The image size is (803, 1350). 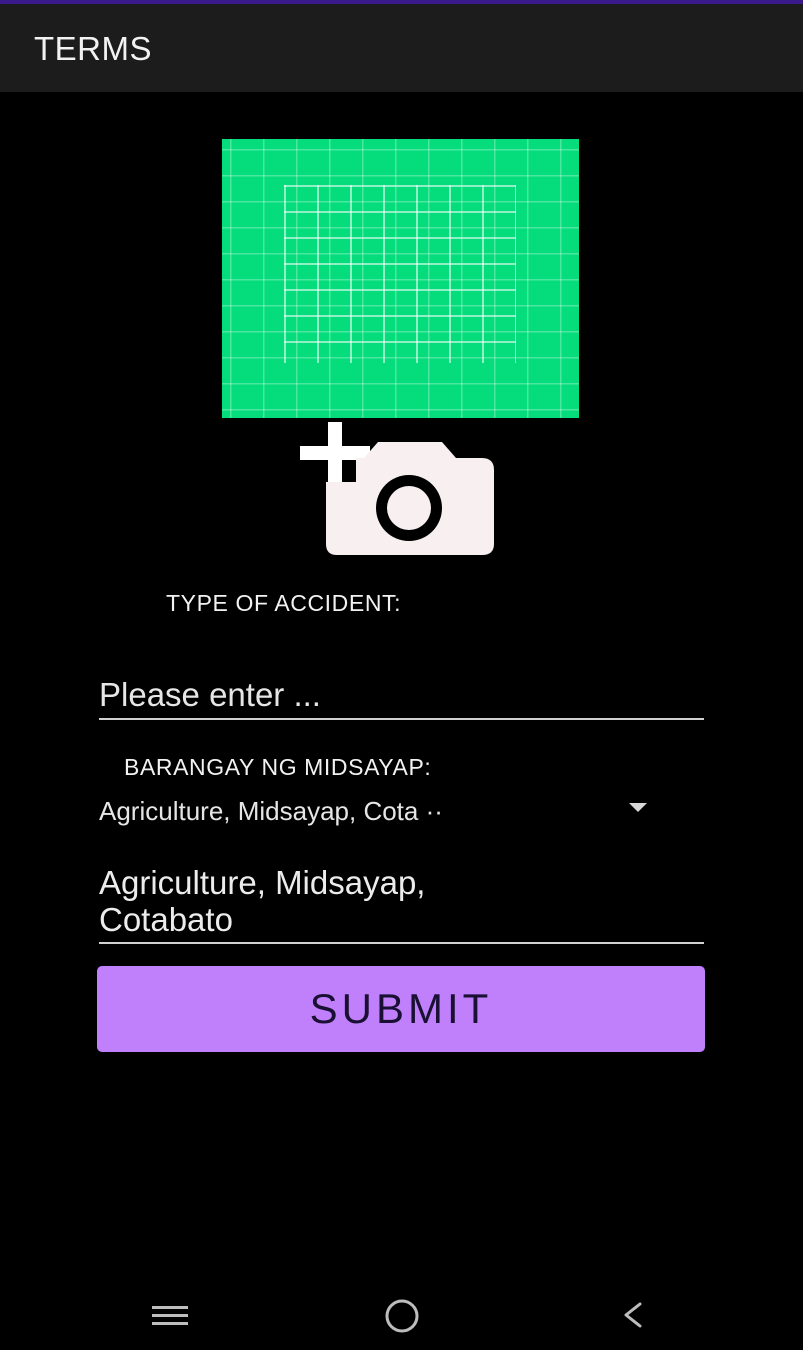 I want to click on nav-back-button, so click(x=632, y=1315).